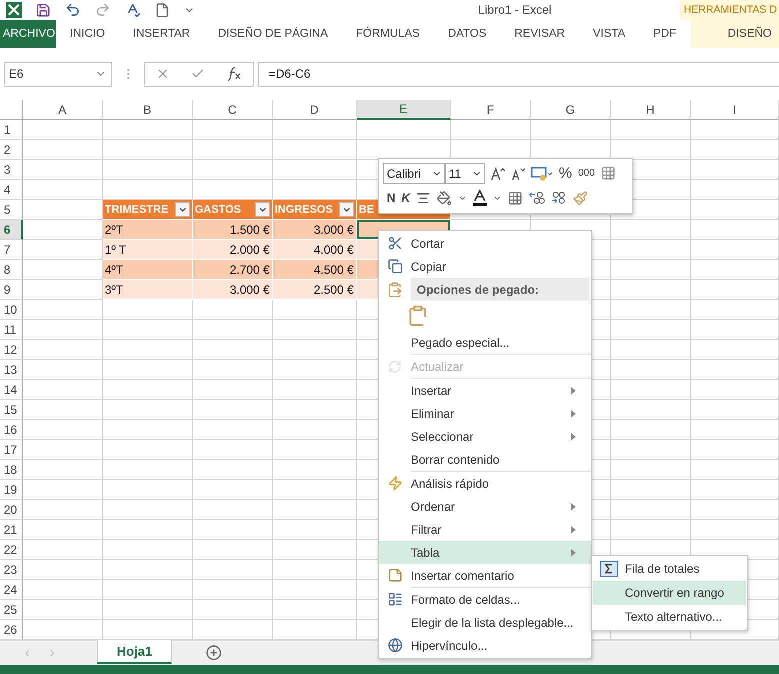 The width and height of the screenshot is (779, 674). What do you see at coordinates (571, 110) in the screenshot?
I see `column-header: G` at bounding box center [571, 110].